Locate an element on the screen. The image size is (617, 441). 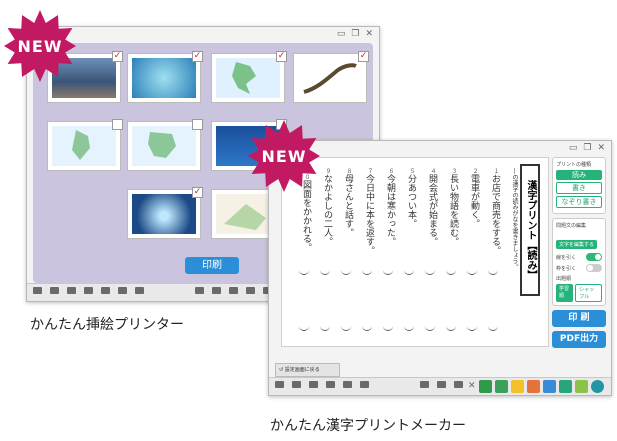
print-type-panel: プリントの種類 読み 書き なぞり書き is located at coordinates (579, 185).